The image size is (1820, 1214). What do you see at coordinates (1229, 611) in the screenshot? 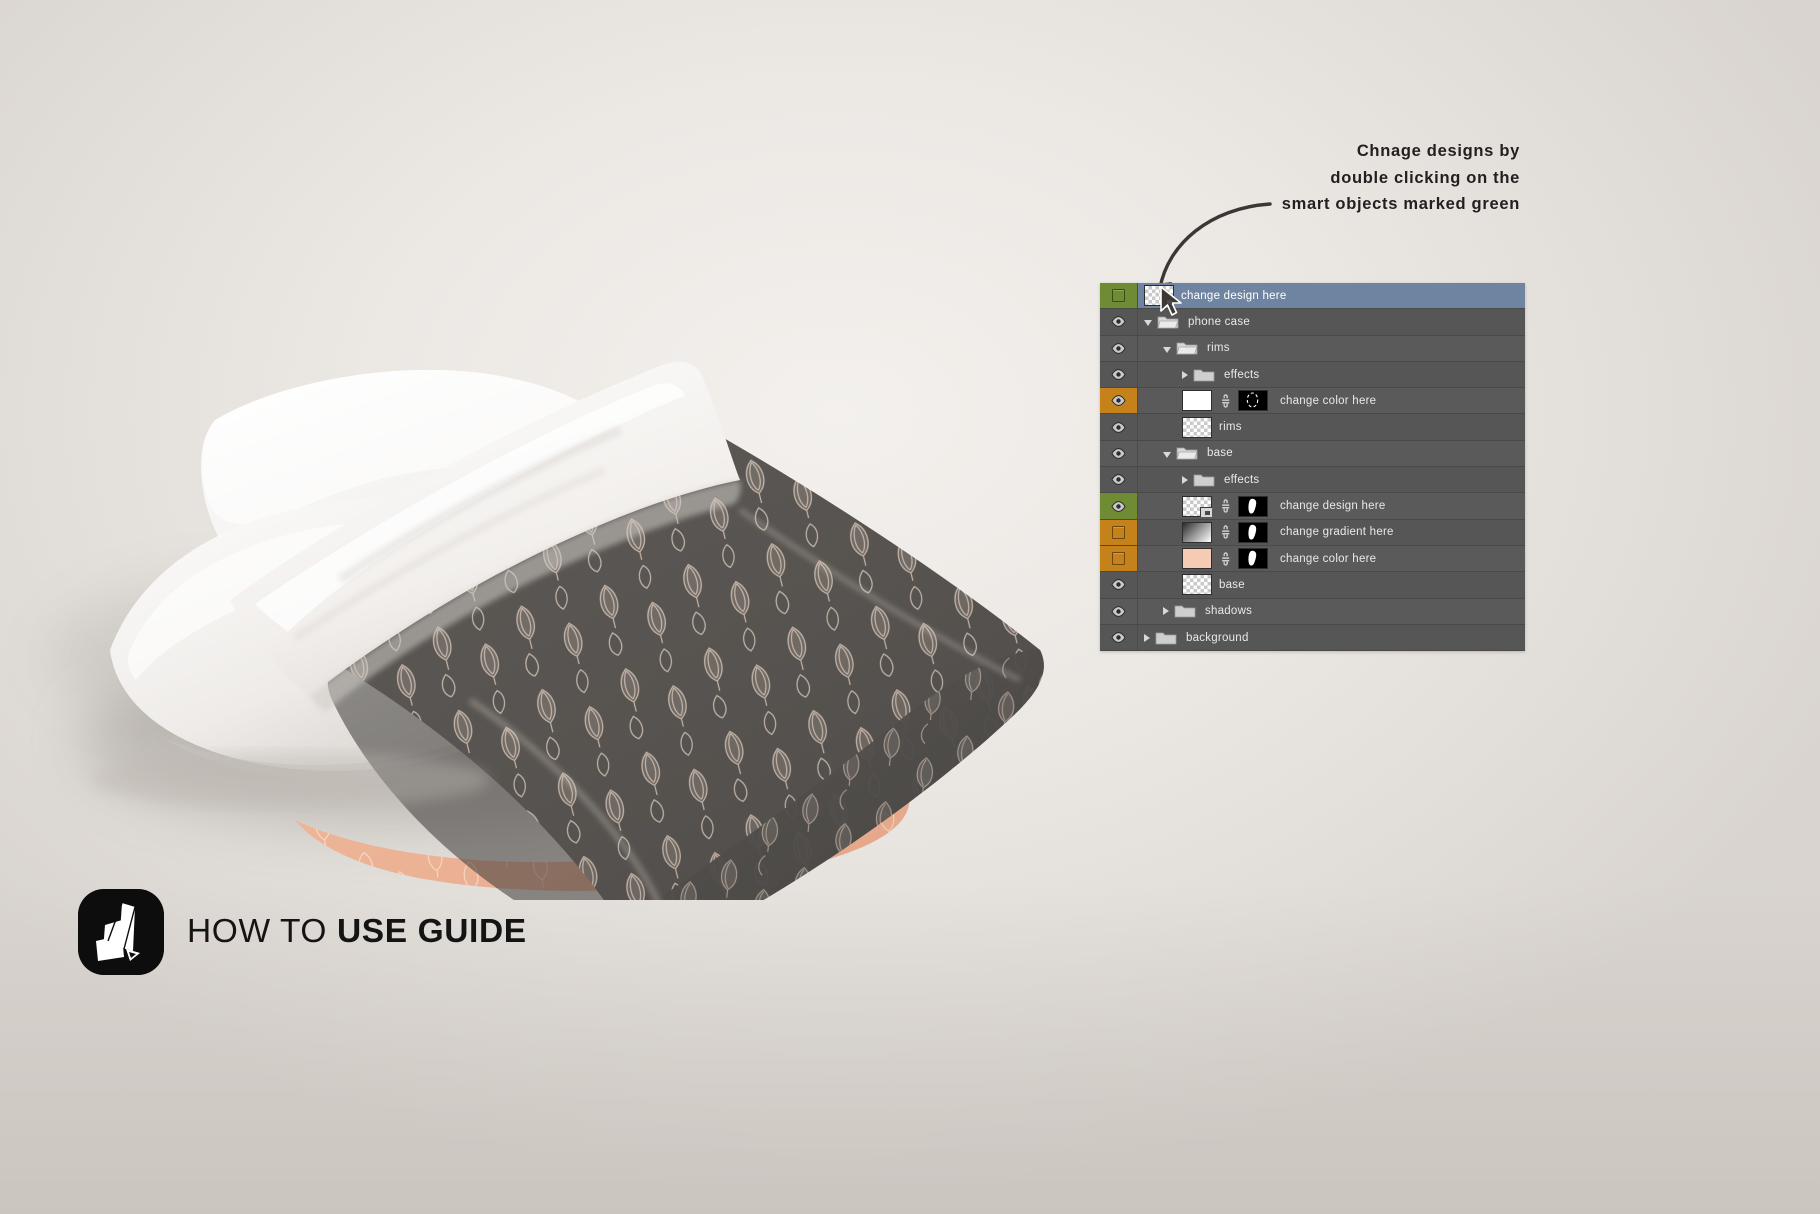
I see `layer-name: shadows` at bounding box center [1229, 611].